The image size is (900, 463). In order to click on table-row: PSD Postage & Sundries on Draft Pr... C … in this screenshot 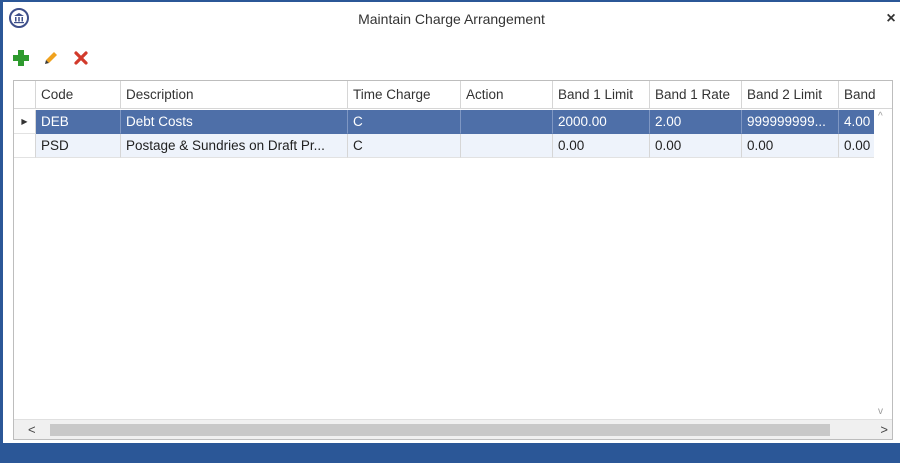, I will do `click(445, 146)`.